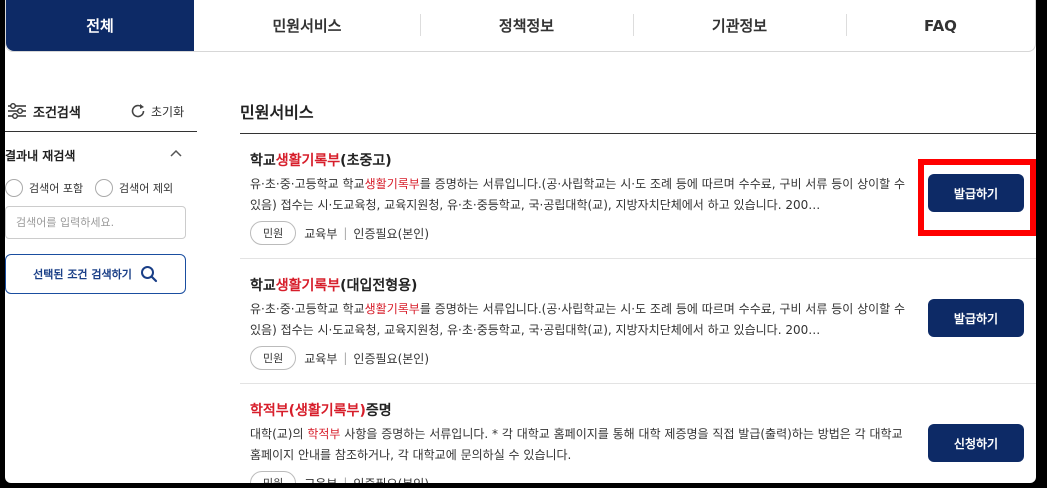 The width and height of the screenshot is (1047, 488). I want to click on sliders-icon, so click(17, 111).